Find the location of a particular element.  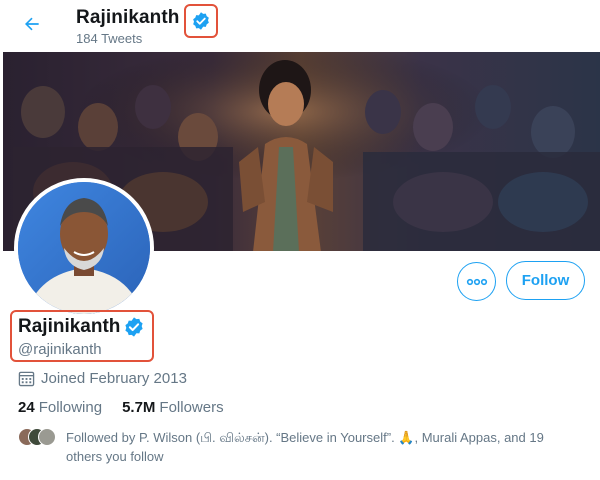

profile-name: Rajinikanth is located at coordinates (69, 326).